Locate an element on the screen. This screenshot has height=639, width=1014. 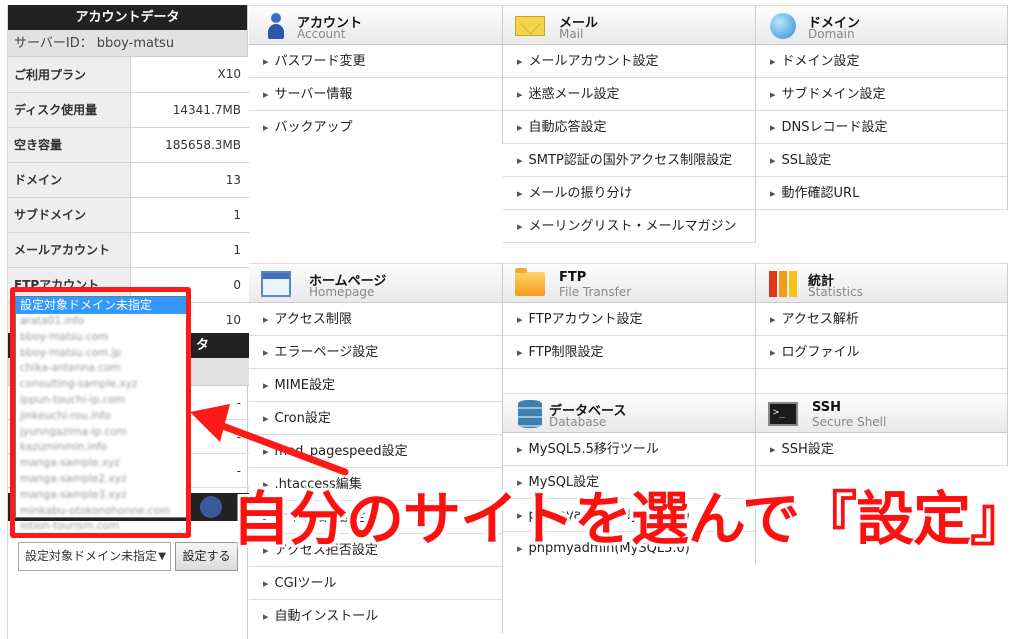
arrow-head is located at coordinates (210, 423).